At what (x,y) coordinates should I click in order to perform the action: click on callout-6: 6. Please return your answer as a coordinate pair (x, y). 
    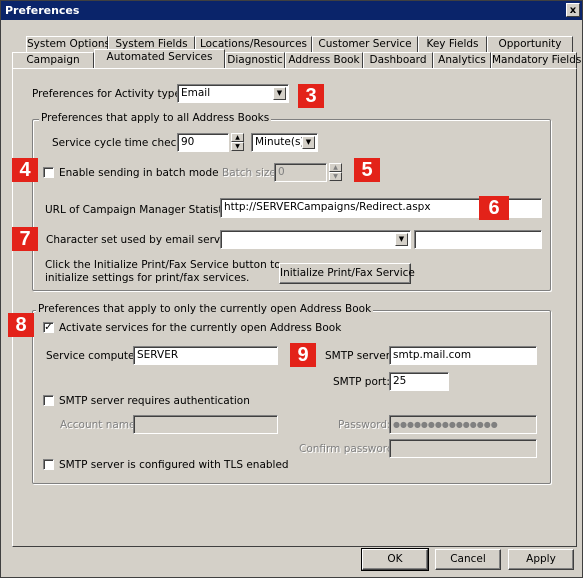
    Looking at the image, I should click on (494, 208).